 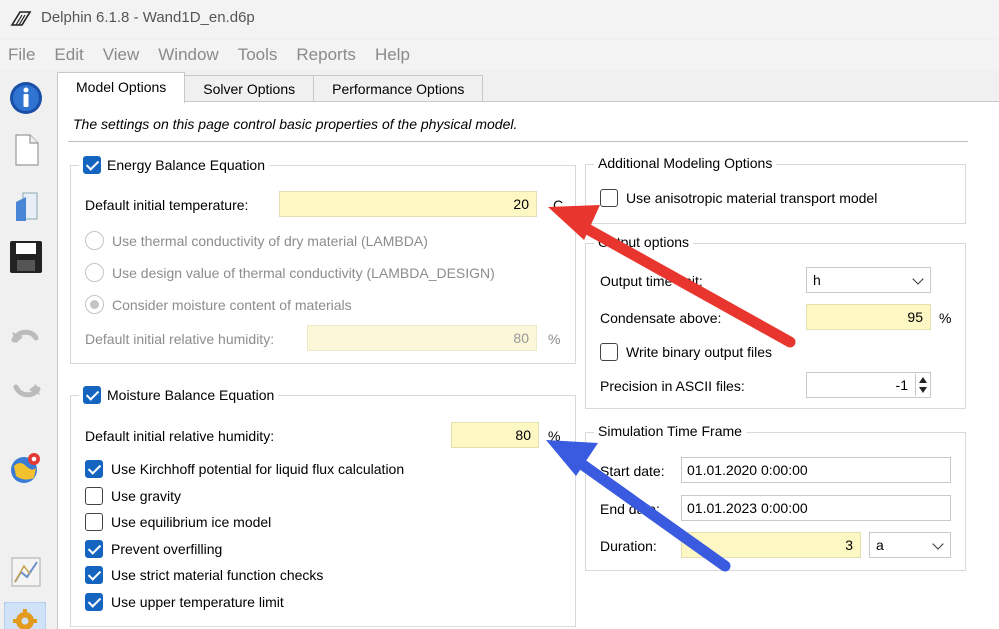 What do you see at coordinates (94, 496) in the screenshot?
I see `gravity-checkbox` at bounding box center [94, 496].